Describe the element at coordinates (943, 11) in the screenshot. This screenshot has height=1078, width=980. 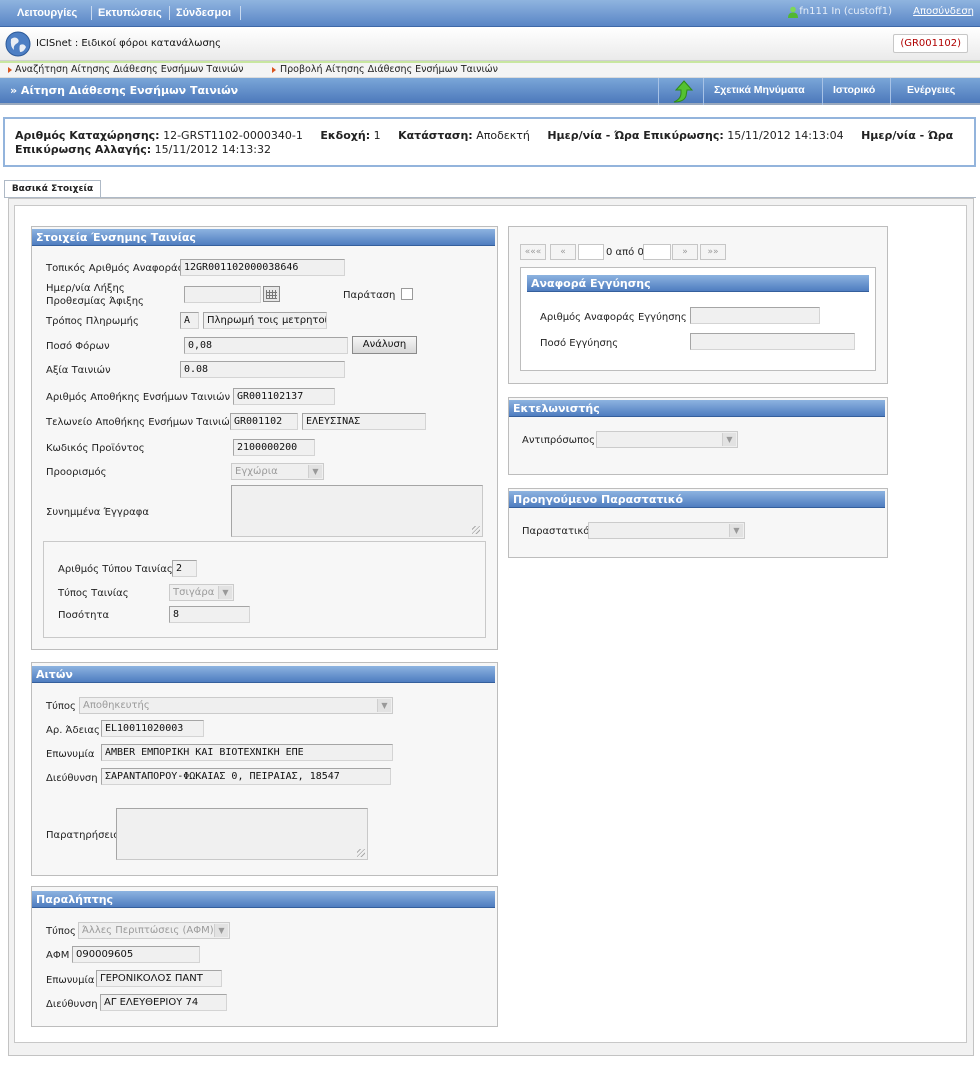
I see `logout-link: Αποσύνδεση` at that location.